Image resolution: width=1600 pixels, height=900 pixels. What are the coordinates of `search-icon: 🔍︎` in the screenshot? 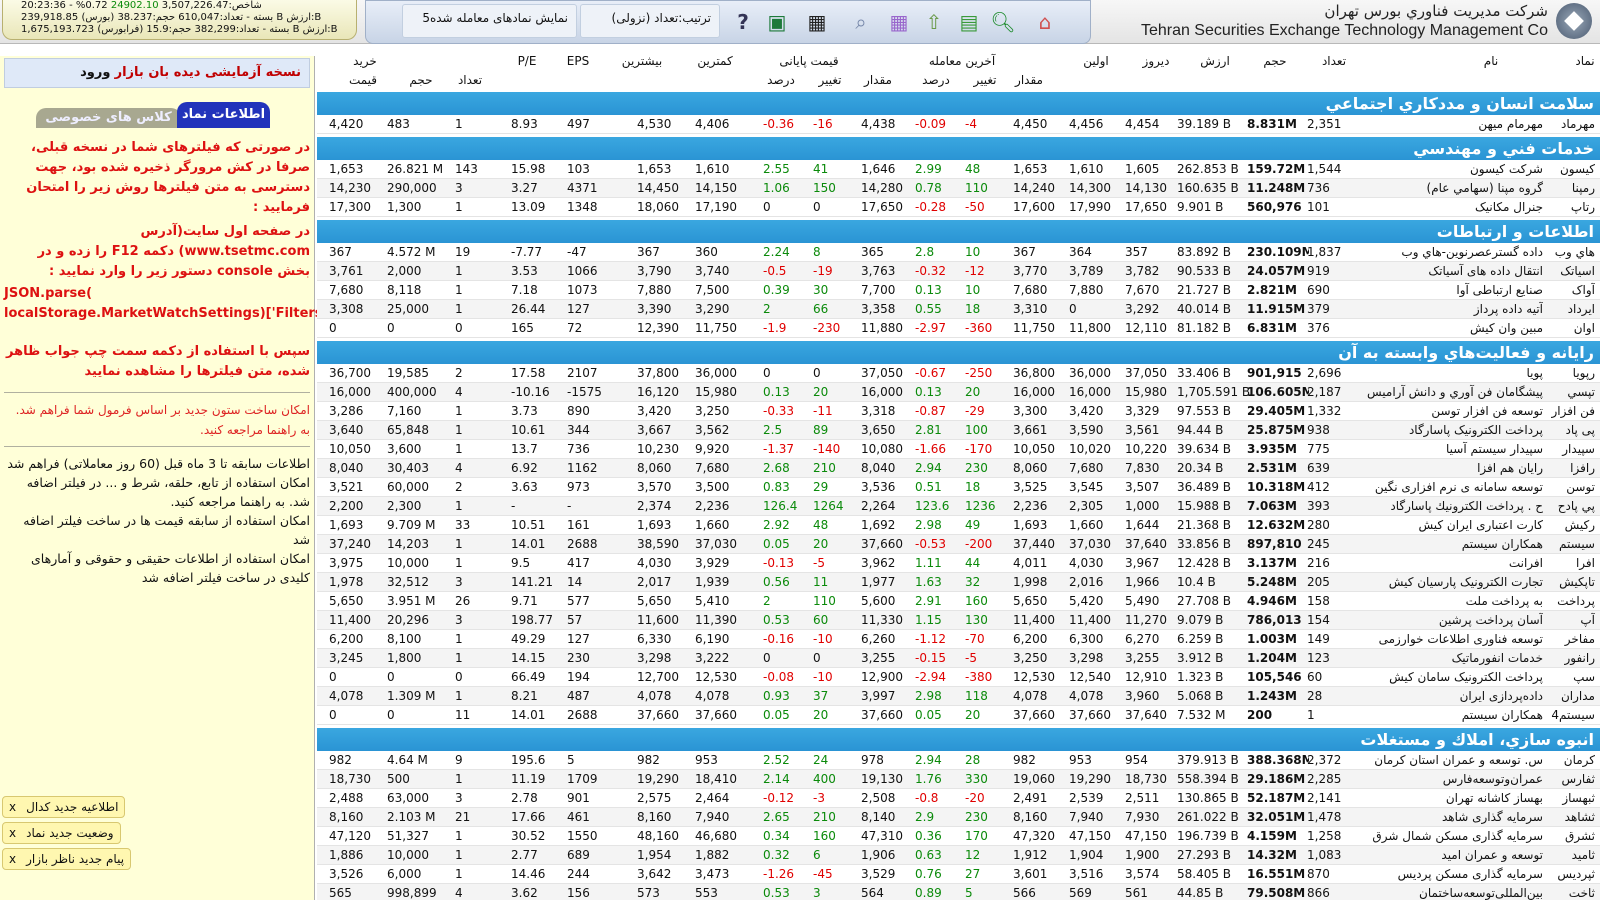 It's located at (1003, 22).